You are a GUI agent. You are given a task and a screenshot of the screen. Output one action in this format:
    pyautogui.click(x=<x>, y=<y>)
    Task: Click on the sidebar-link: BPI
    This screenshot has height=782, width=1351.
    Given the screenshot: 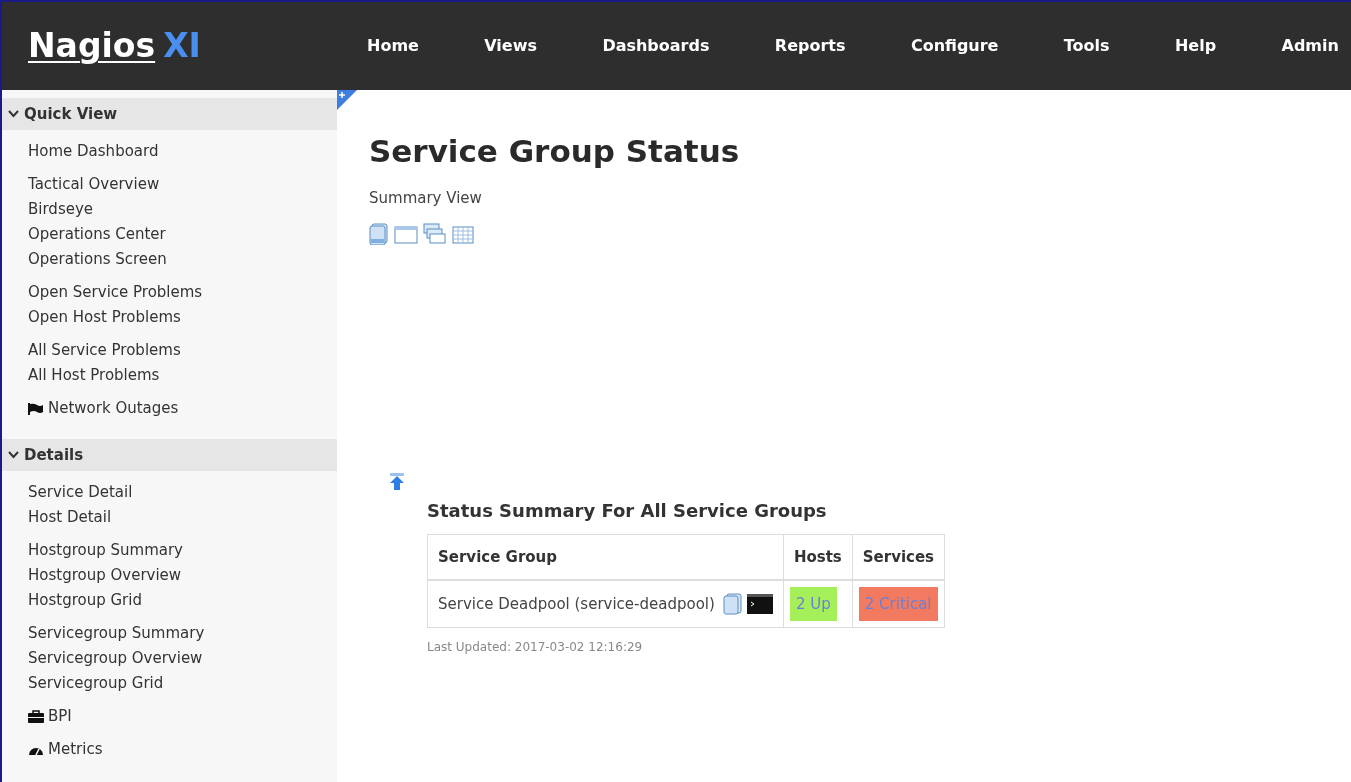 What is the action you would take?
    pyautogui.click(x=50, y=716)
    